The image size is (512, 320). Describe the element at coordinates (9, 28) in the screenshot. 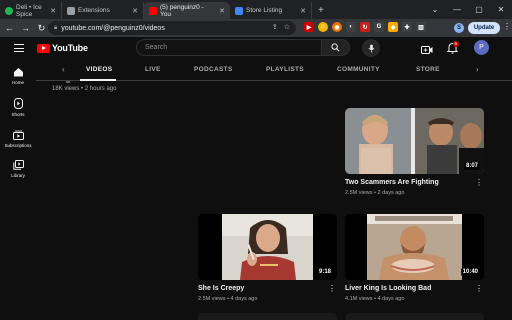

I see `back-icon: ←` at that location.